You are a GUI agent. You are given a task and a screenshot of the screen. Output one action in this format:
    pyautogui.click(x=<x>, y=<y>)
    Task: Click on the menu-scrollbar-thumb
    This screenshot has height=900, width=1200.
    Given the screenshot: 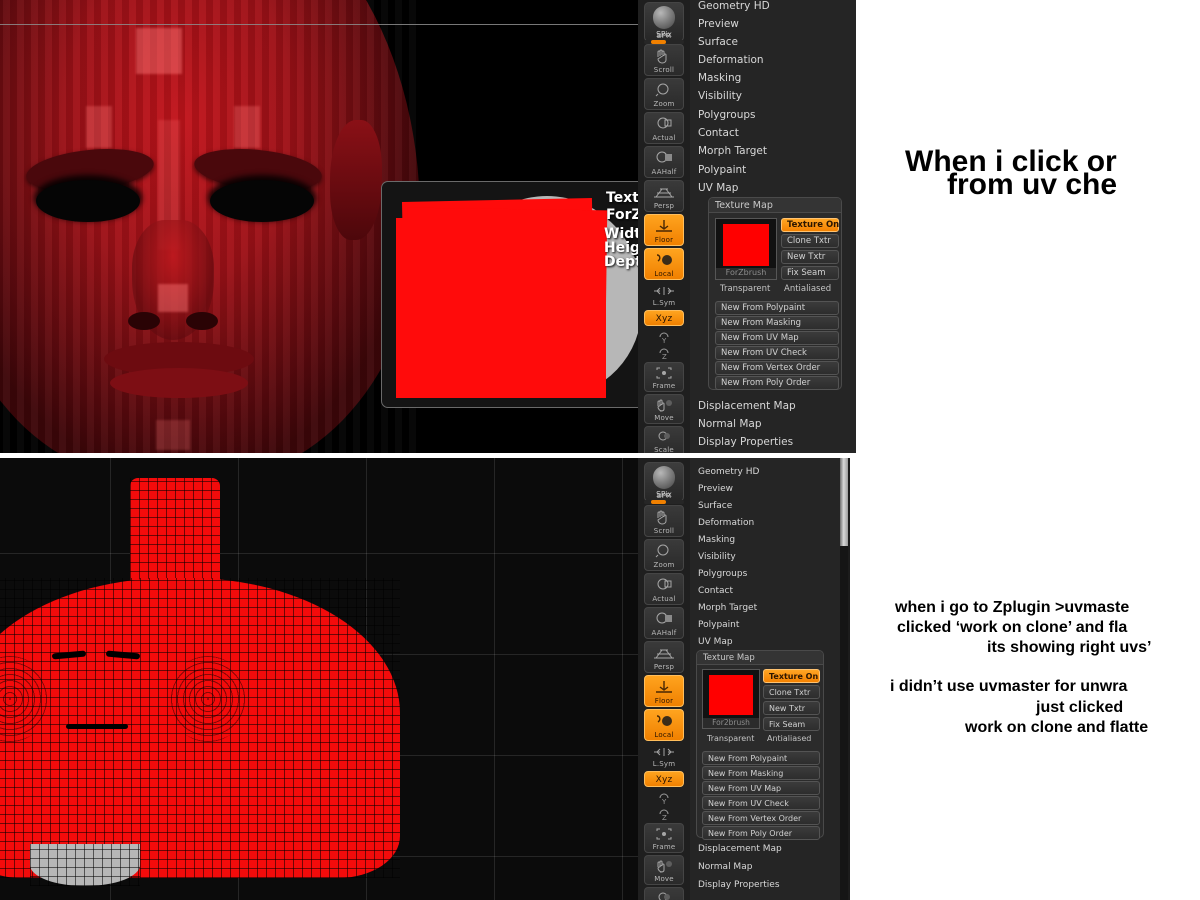 What is the action you would take?
    pyautogui.click(x=844, y=502)
    